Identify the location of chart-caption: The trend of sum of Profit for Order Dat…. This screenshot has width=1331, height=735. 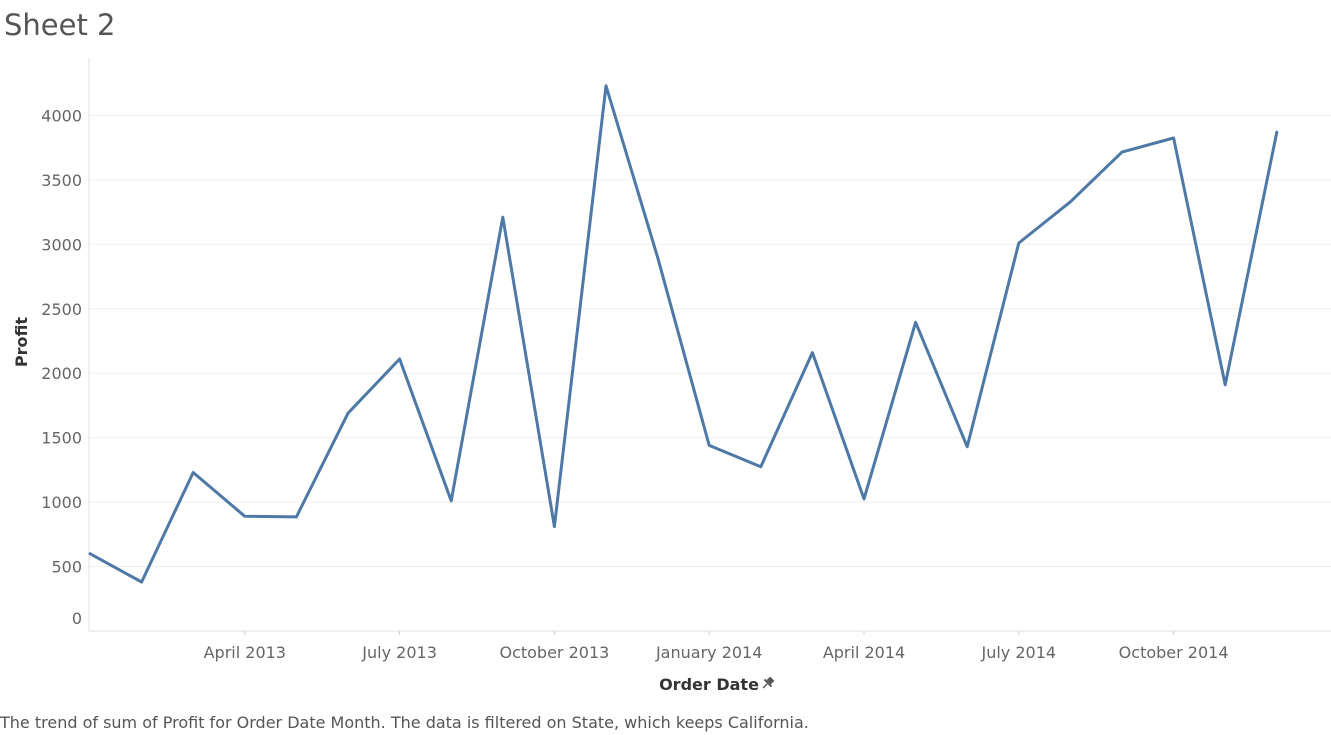
(404, 722).